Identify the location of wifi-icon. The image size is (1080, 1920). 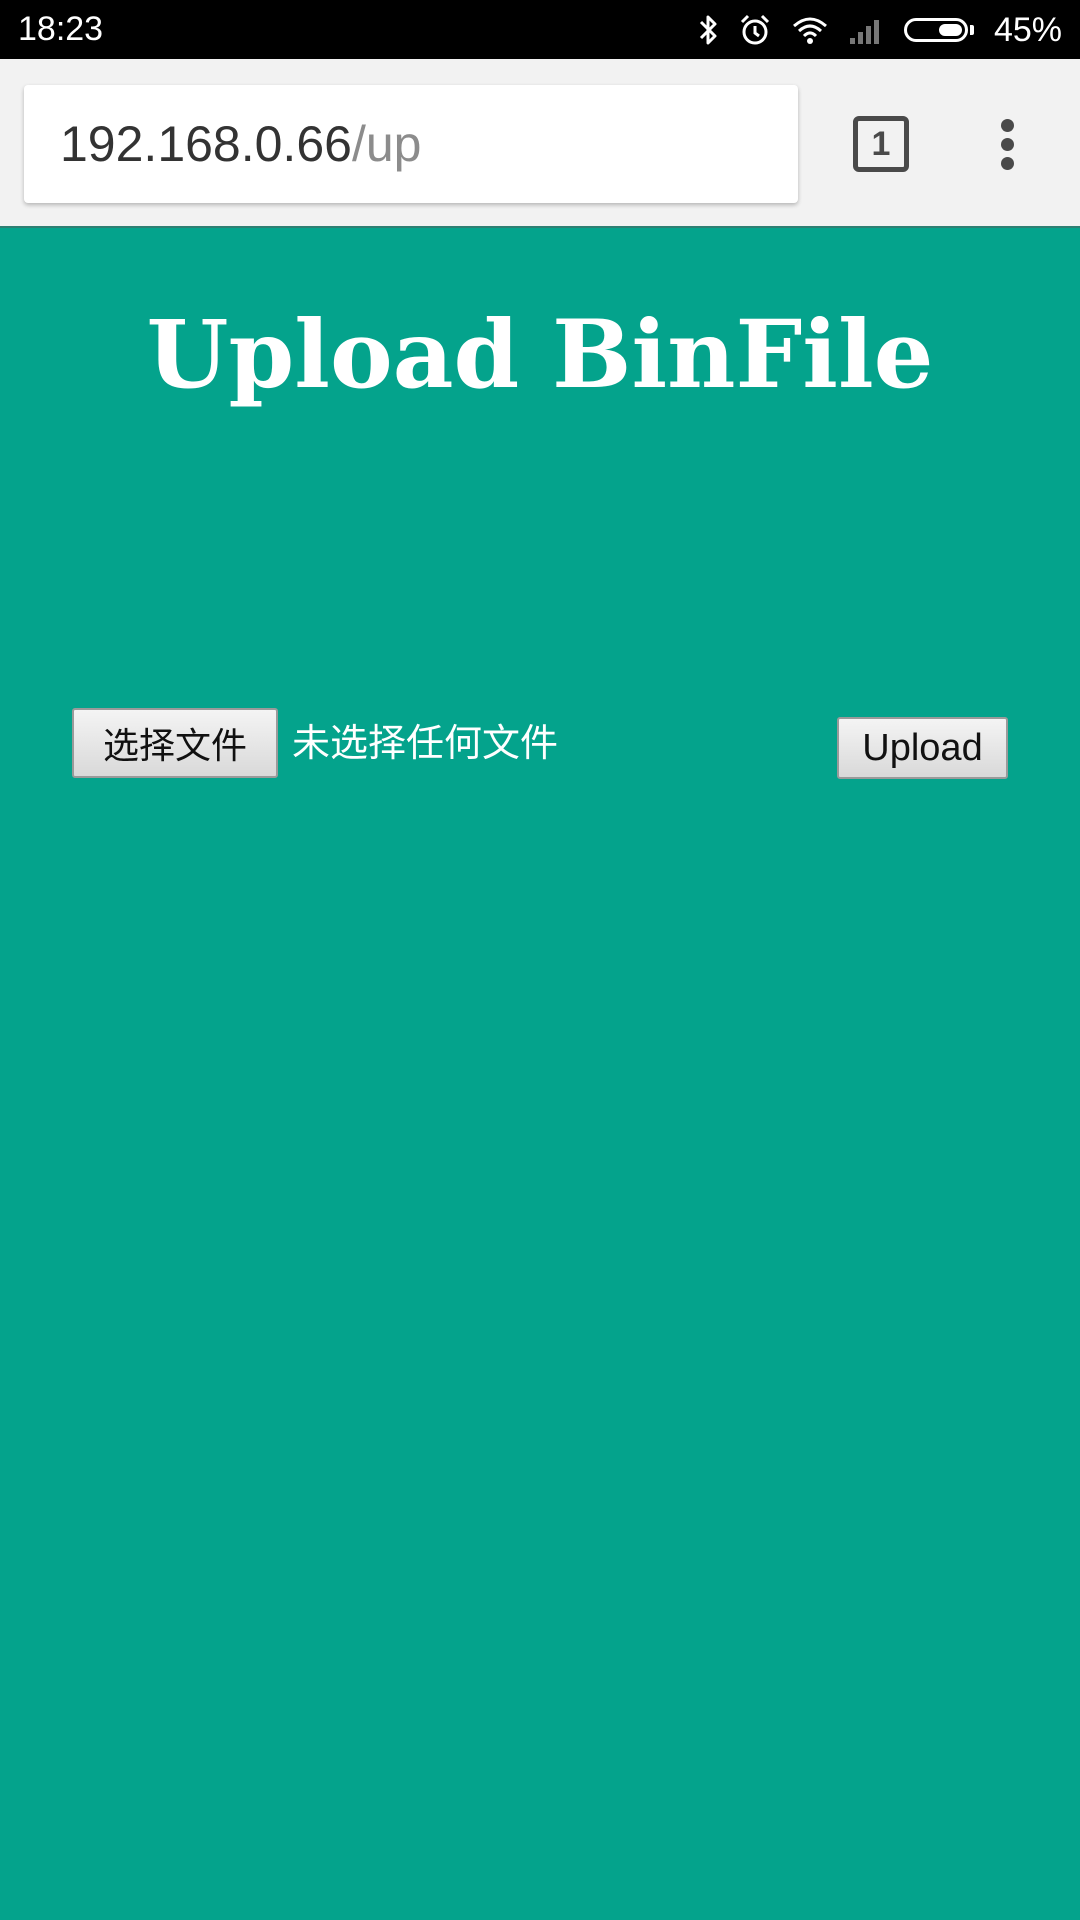
(810, 30).